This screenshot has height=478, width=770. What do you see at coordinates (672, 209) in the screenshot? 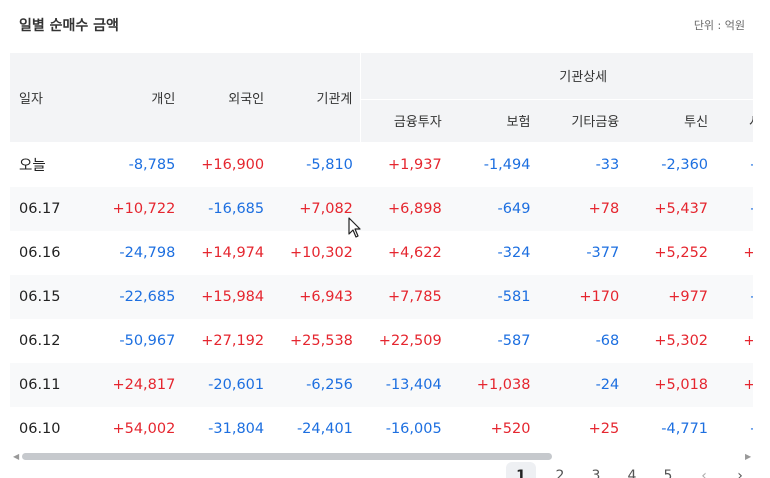
I see `cell-trust: +5,437` at bounding box center [672, 209].